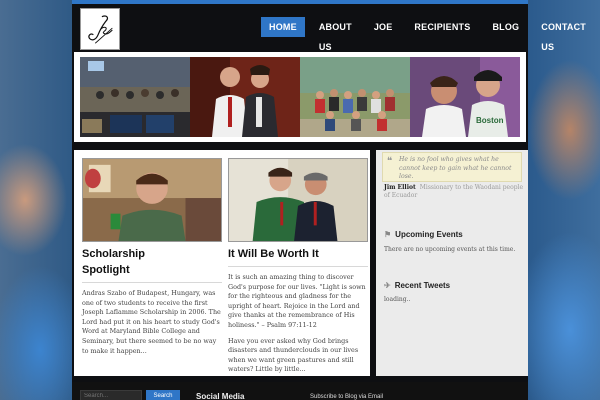  Describe the element at coordinates (100, 29) in the screenshot. I see `site-logo` at that location.